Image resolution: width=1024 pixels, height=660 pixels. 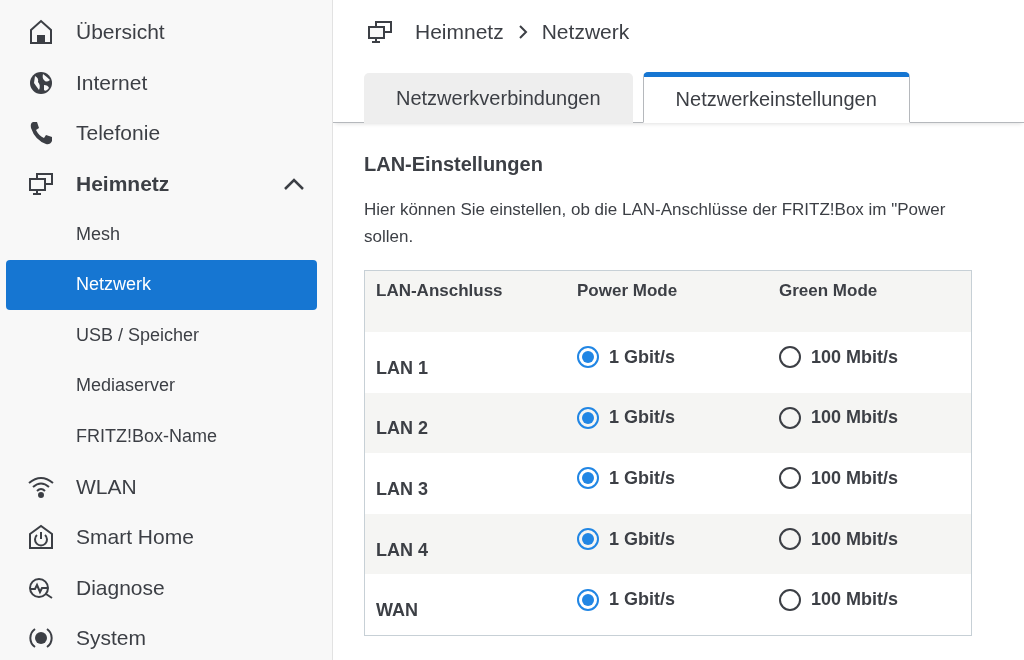 I want to click on nav-subitem: Mediaserver, so click(x=161, y=385).